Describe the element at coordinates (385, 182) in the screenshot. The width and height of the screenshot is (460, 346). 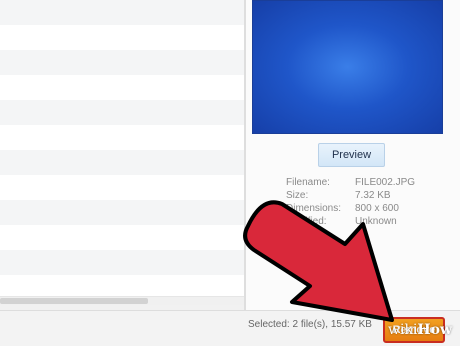
I see `filename-value: FILE002.JPG` at that location.